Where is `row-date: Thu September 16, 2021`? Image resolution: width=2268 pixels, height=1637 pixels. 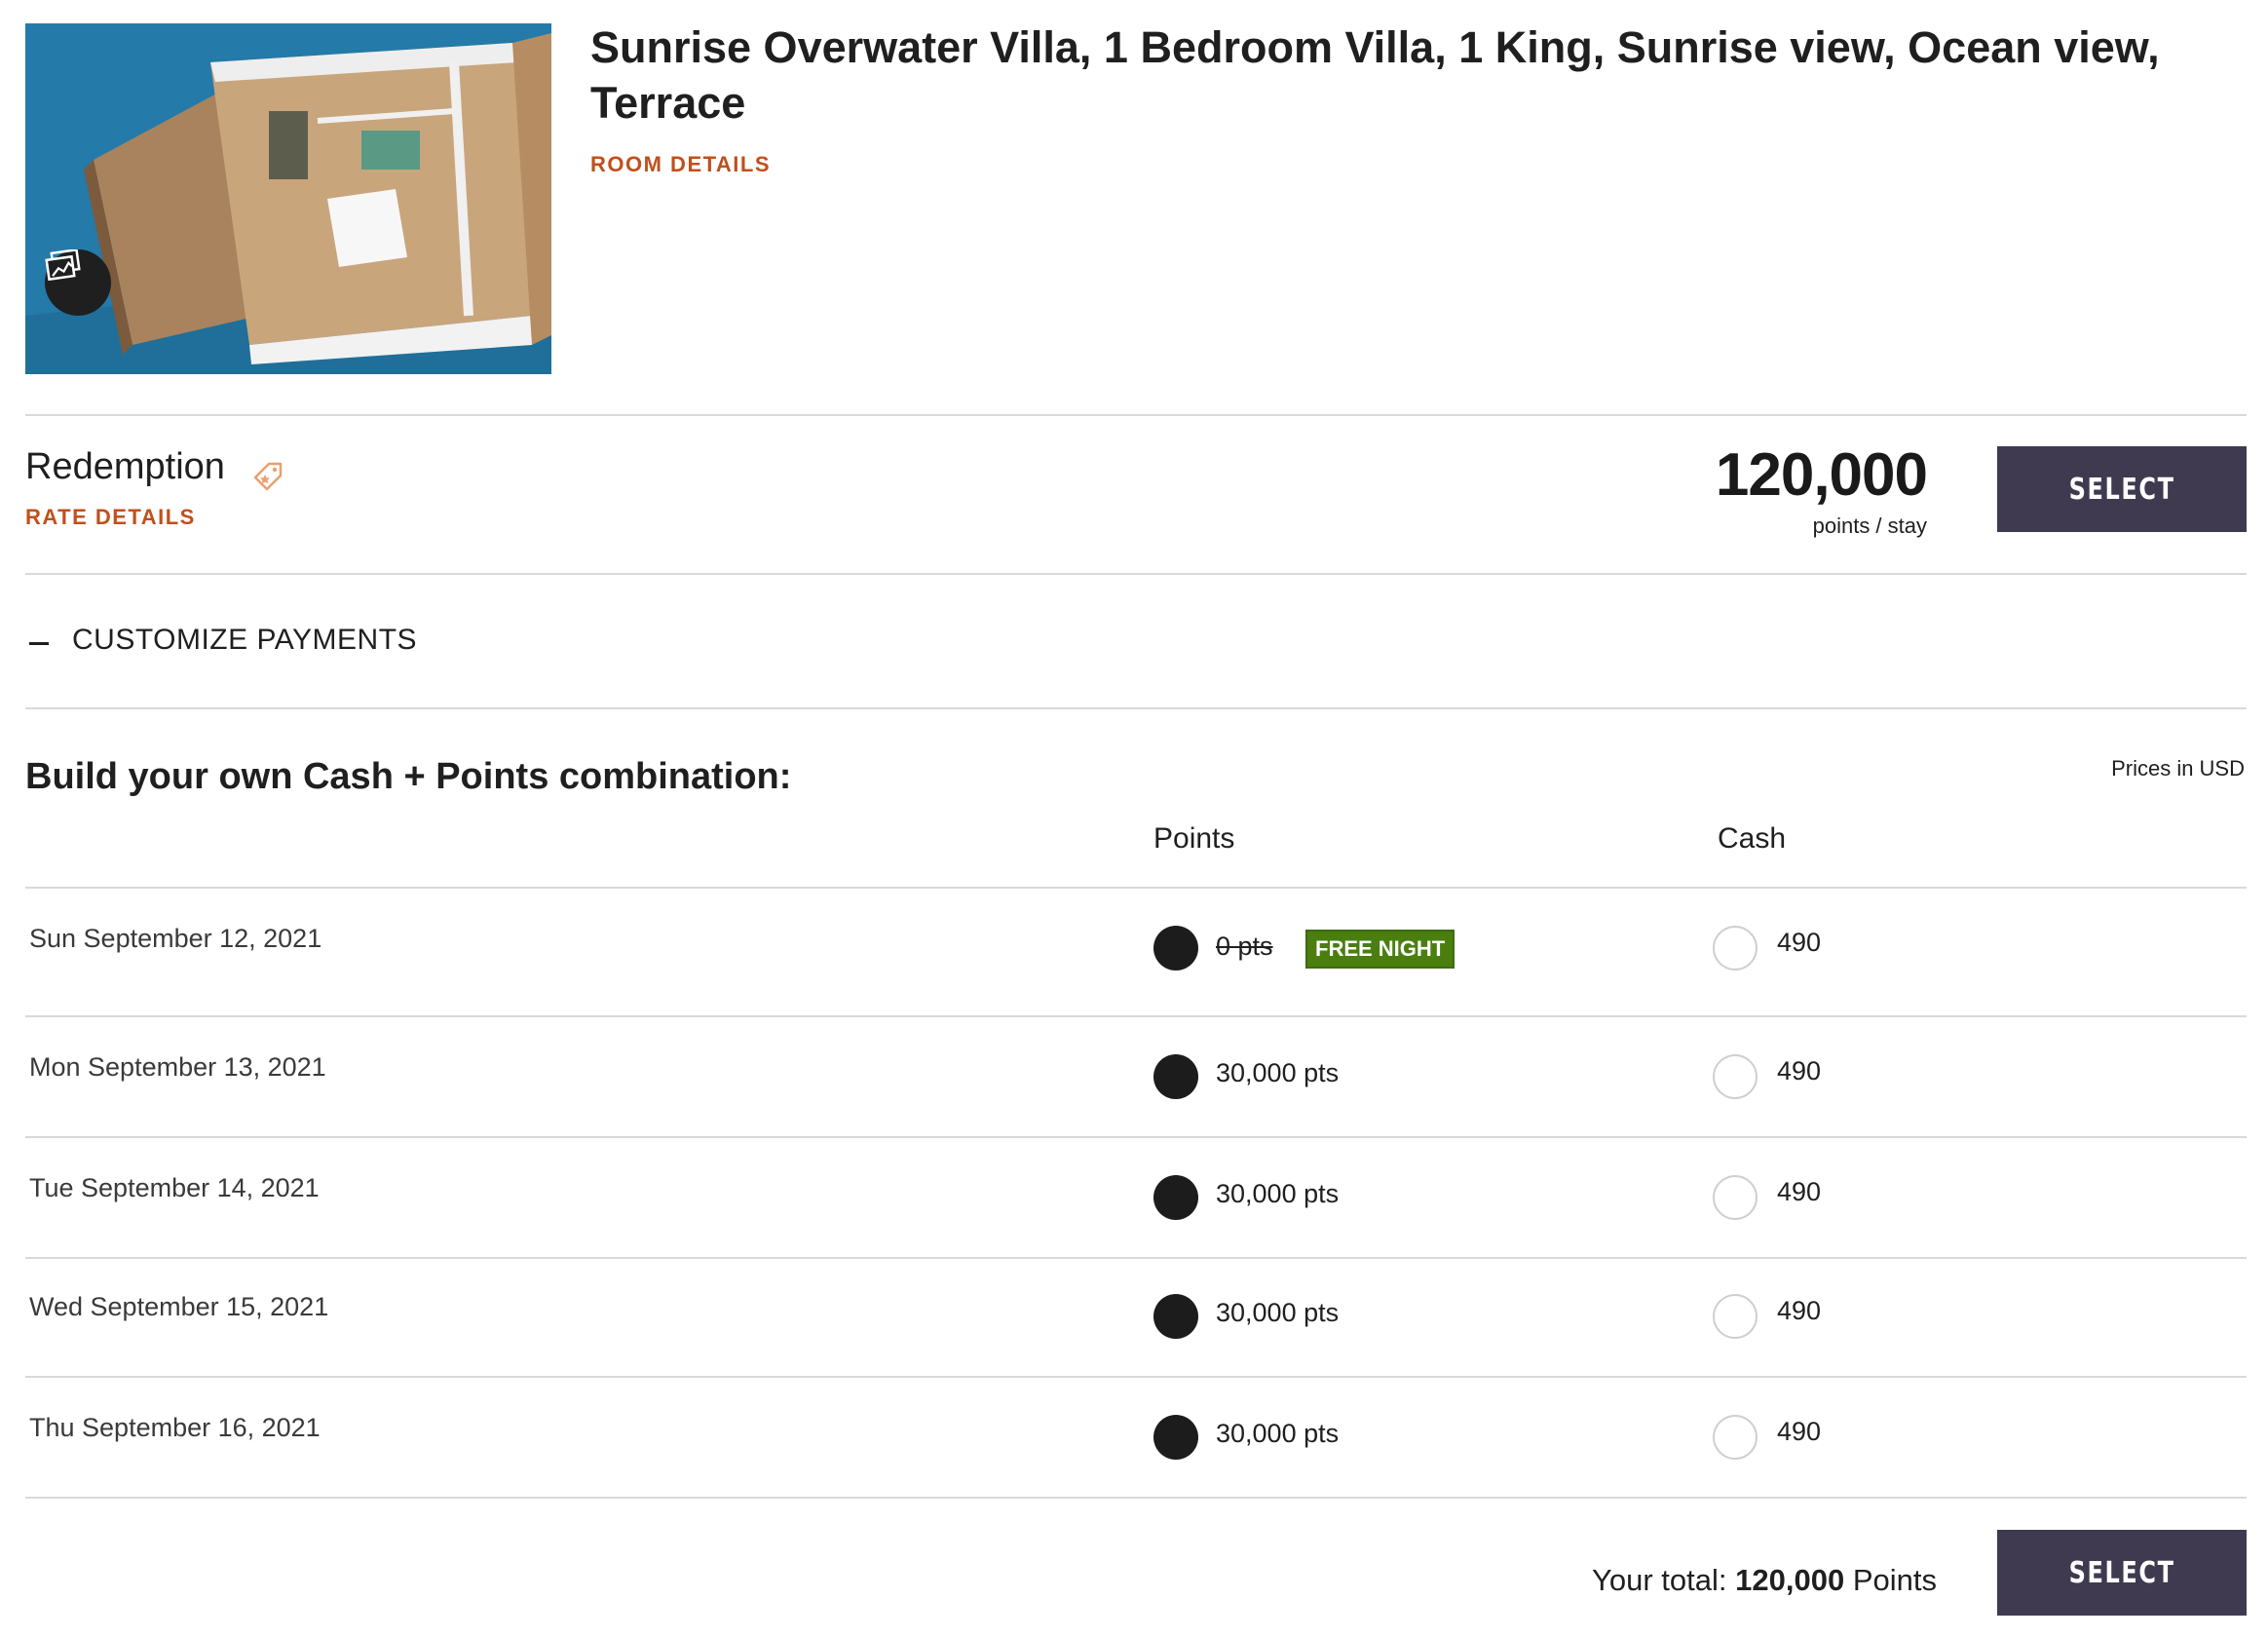 row-date: Thu September 16, 2021 is located at coordinates (175, 1427).